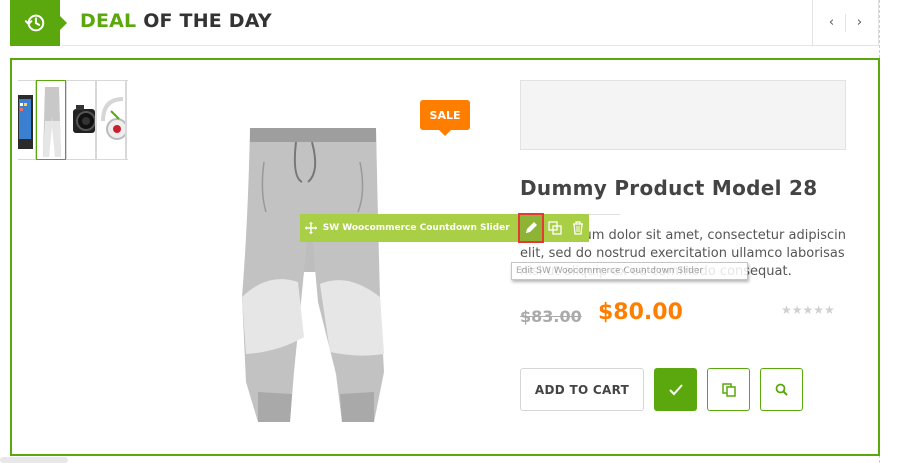 The width and height of the screenshot is (898, 463). Describe the element at coordinates (34, 460) in the screenshot. I see `horizontal-scrollbar` at that location.